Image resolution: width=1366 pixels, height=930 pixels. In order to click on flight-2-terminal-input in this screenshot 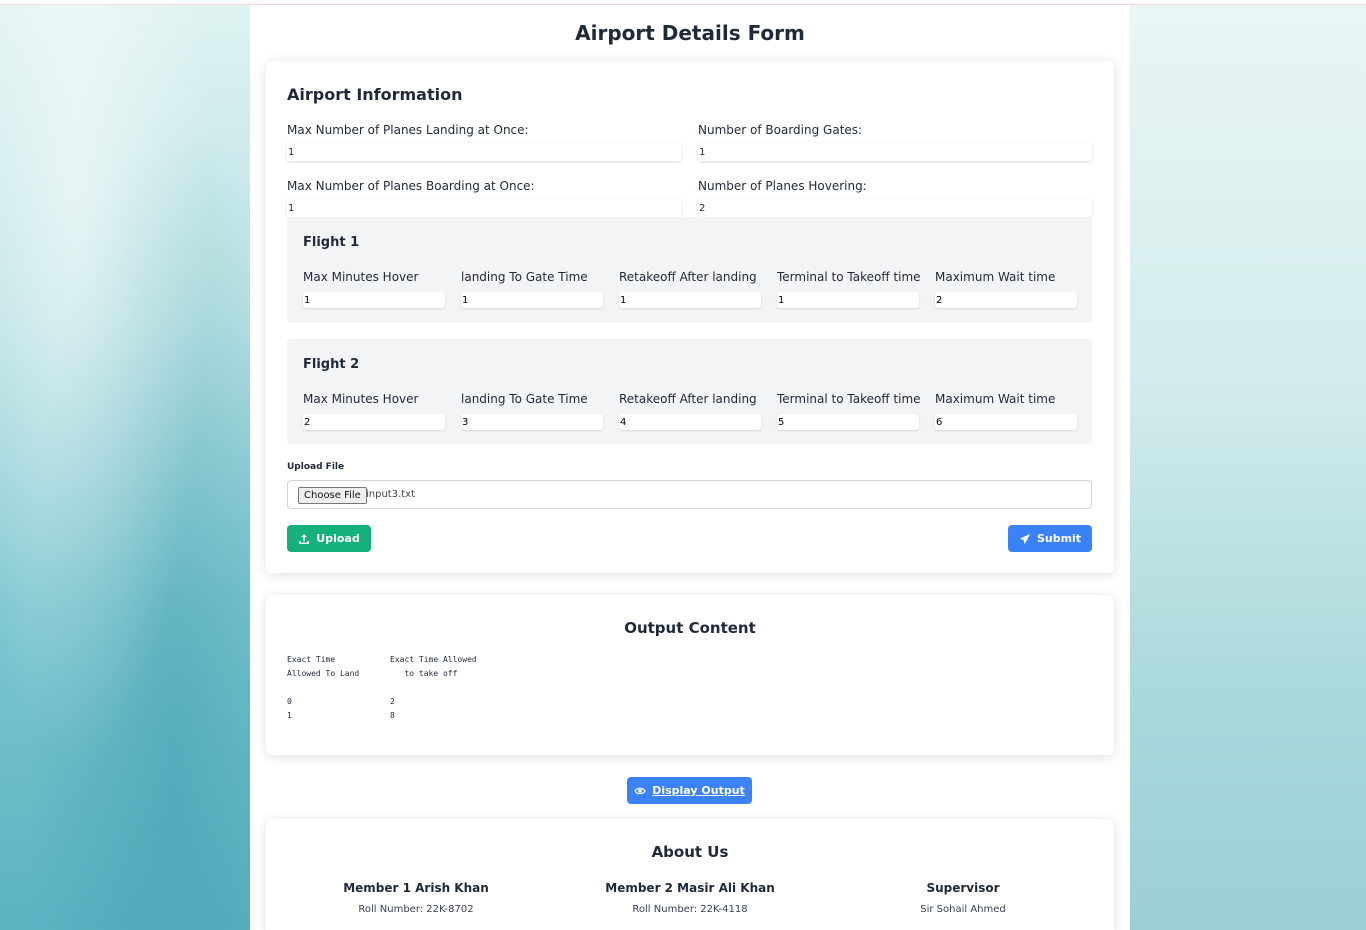, I will do `click(848, 422)`.